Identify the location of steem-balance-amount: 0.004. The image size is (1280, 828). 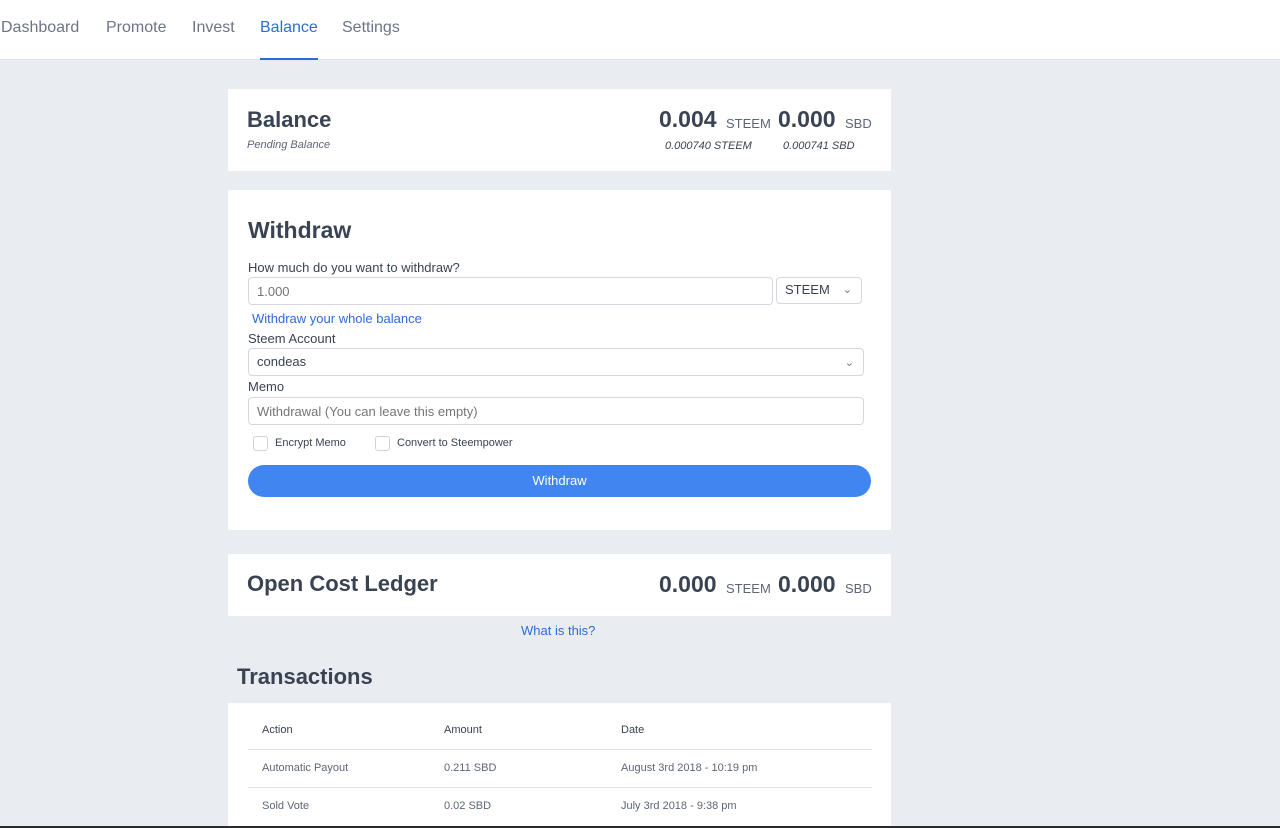
(688, 119).